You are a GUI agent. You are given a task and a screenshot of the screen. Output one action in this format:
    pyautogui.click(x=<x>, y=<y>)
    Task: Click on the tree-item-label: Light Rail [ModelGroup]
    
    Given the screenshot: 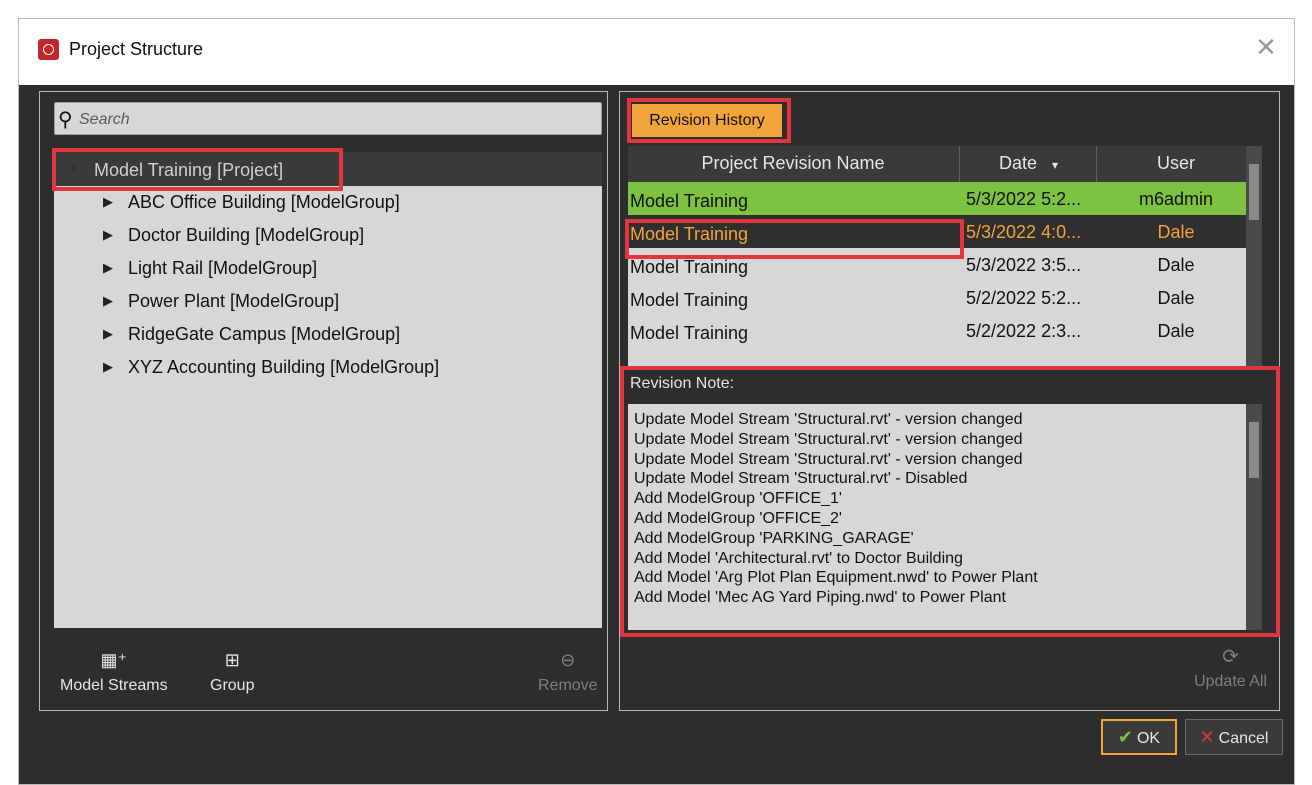 What is the action you would take?
    pyautogui.click(x=223, y=268)
    